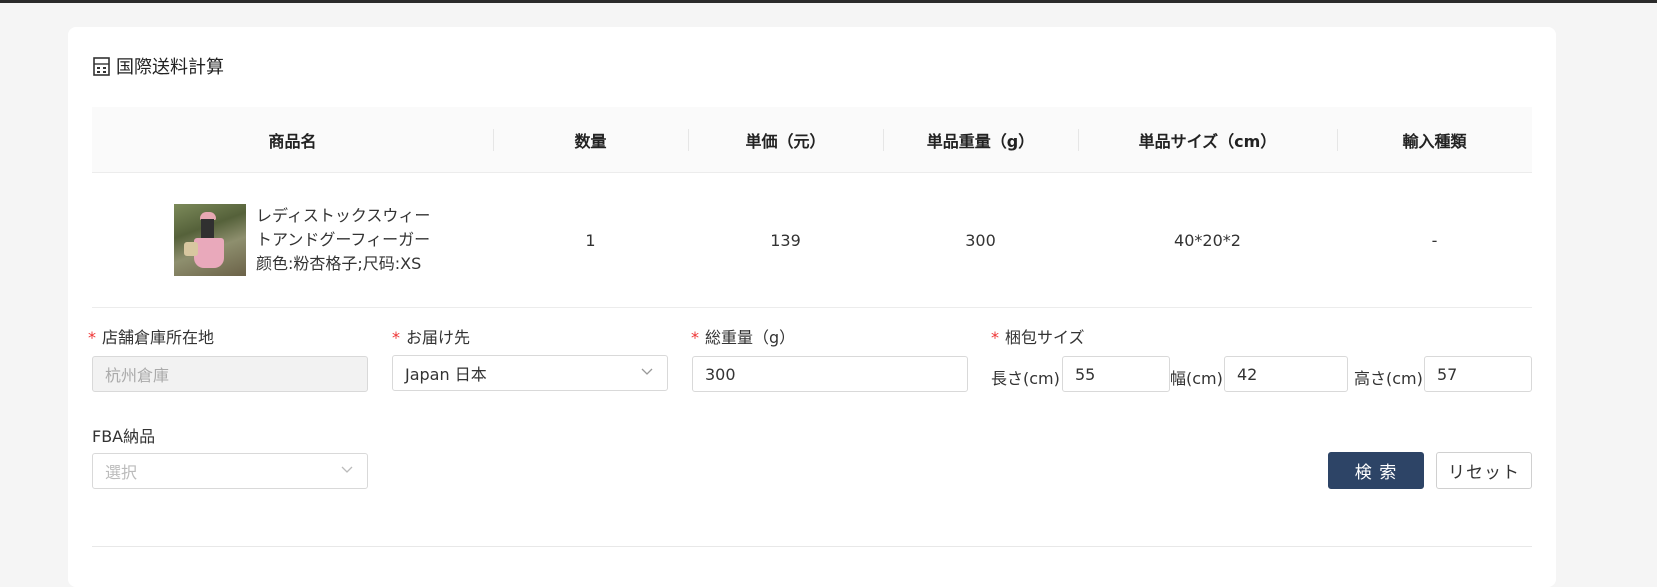 Image resolution: width=1657 pixels, height=587 pixels. Describe the element at coordinates (343, 215) in the screenshot. I see `product-name-line1: レディストックスウィー` at that location.